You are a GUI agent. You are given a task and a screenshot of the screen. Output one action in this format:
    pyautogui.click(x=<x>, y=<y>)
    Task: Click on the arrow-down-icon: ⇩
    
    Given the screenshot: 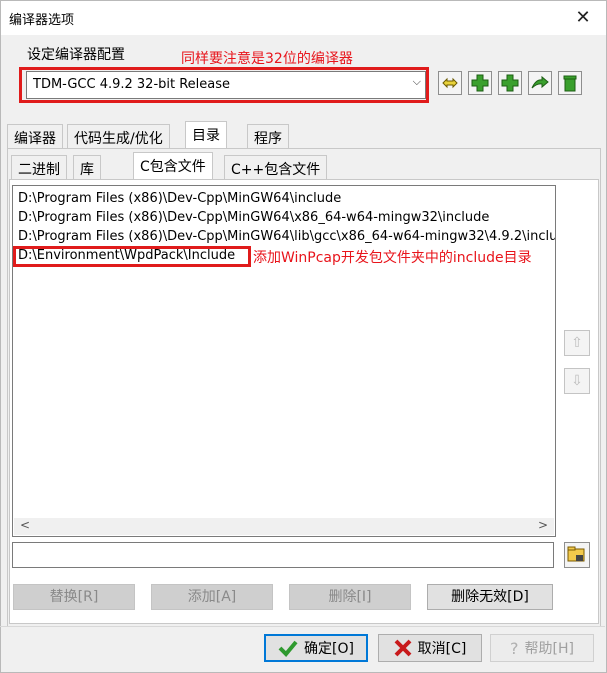 What is the action you would take?
    pyautogui.click(x=577, y=381)
    